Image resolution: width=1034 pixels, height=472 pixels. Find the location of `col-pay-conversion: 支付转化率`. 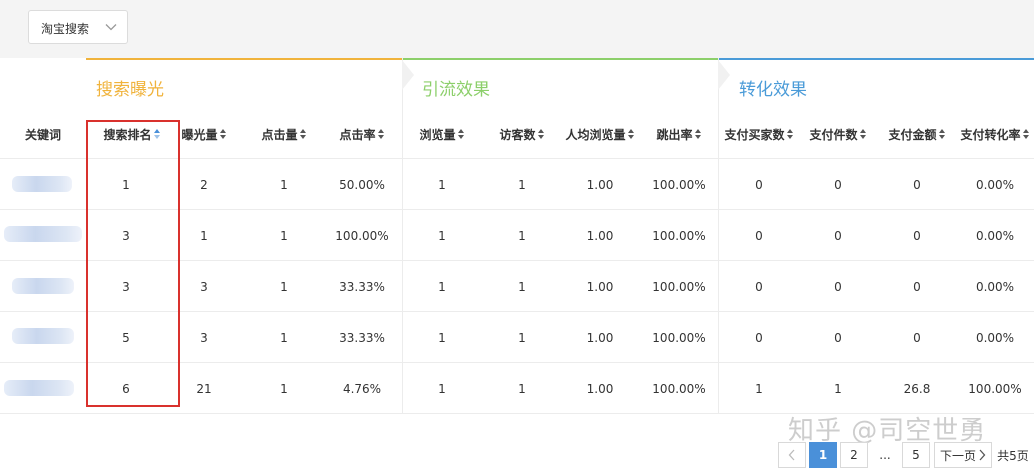

col-pay-conversion: 支付转化率 is located at coordinates (995, 134).